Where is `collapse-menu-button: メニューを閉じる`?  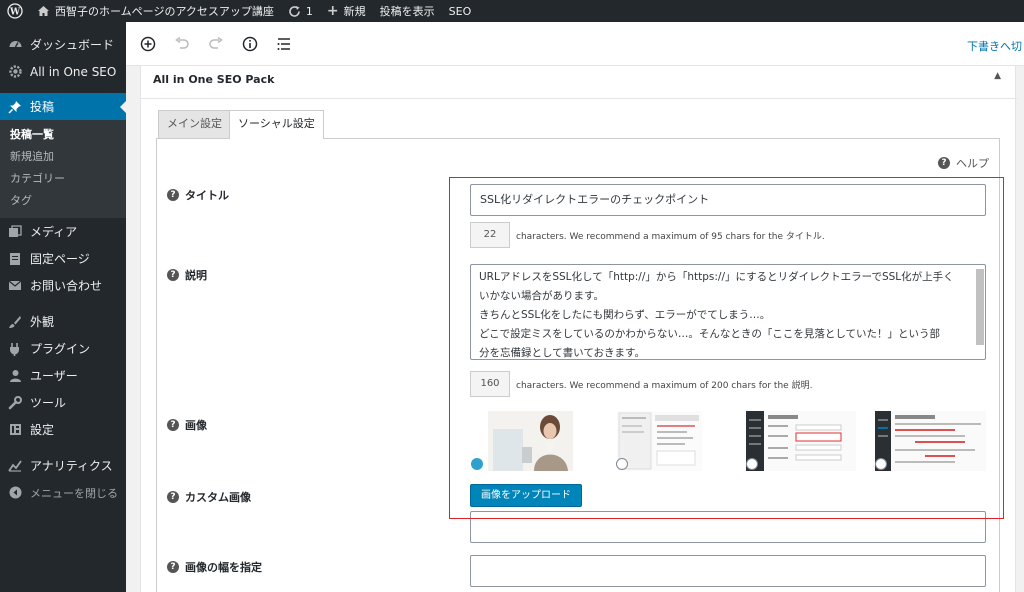 collapse-menu-button: メニューを閉じる is located at coordinates (63, 492).